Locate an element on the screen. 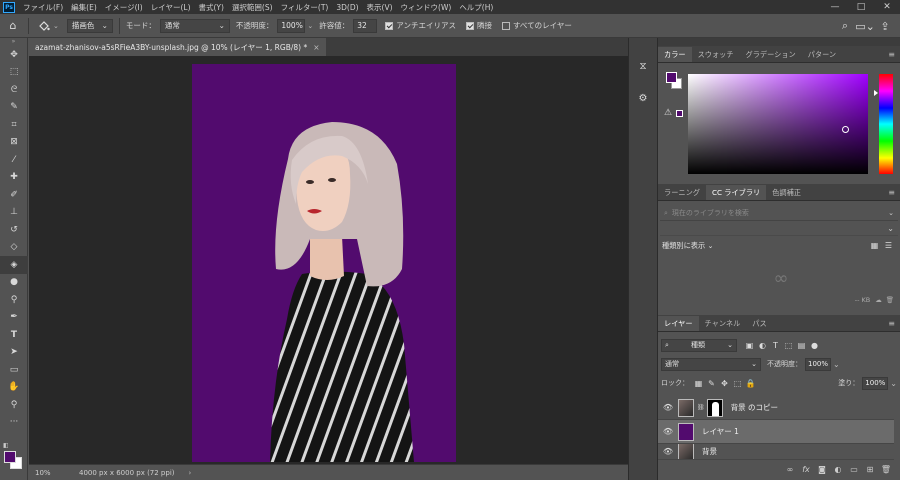 Image resolution: width=900 pixels, height=480 pixels. opacity-input: 100% is located at coordinates (291, 25).